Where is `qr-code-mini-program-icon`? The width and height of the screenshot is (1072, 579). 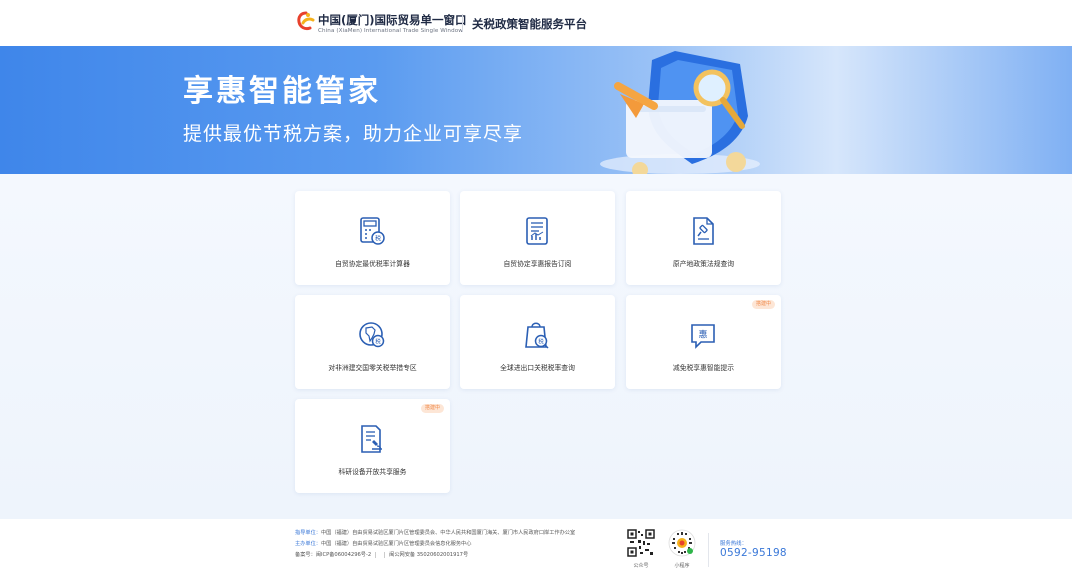
qr-code-mini-program-icon is located at coordinates (682, 543).